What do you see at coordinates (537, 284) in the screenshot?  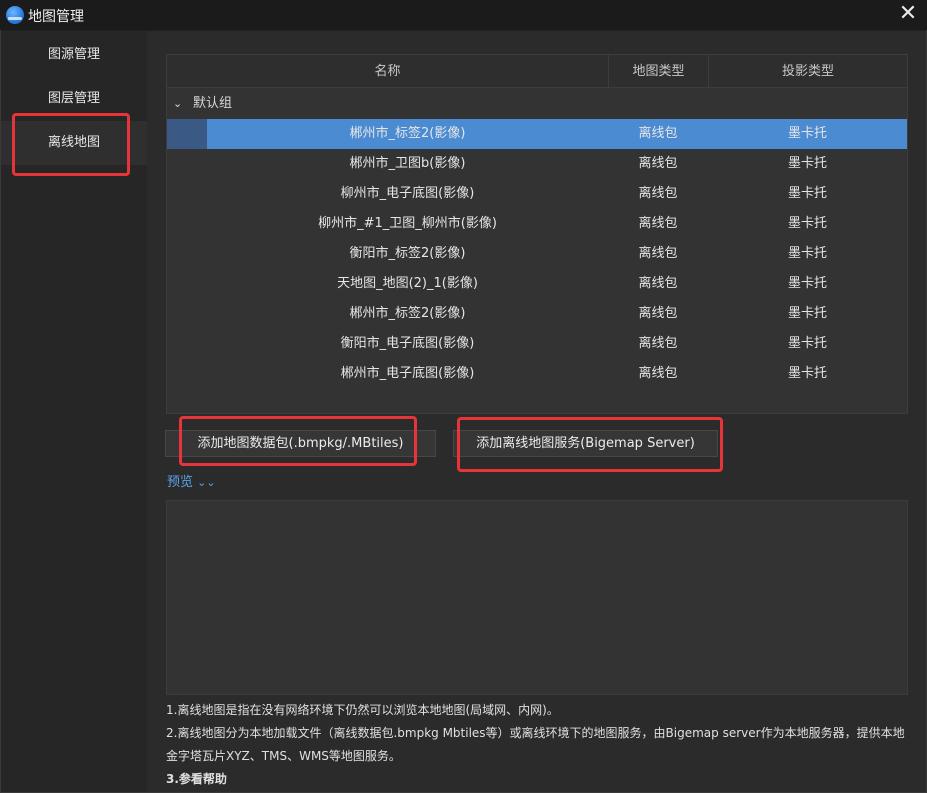 I see `table-row: 天地图_地图(2)_1(影像) 离线包 墨卡托` at bounding box center [537, 284].